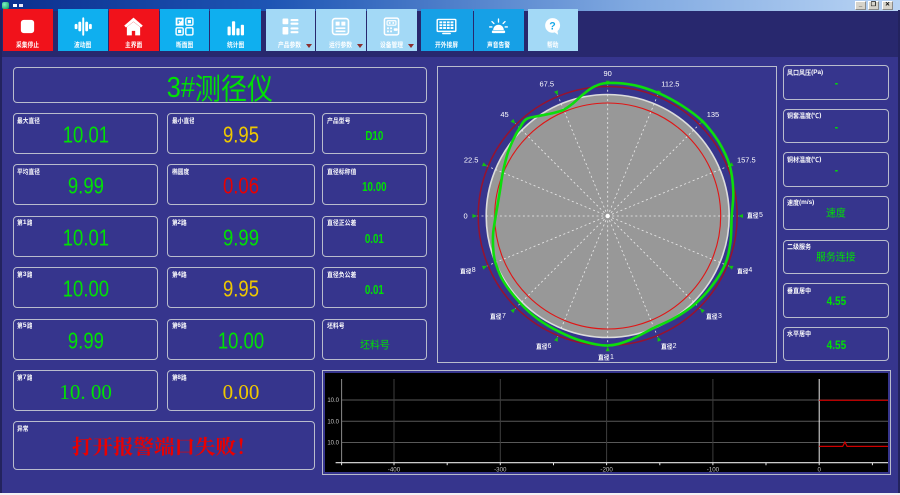 The image size is (900, 495). Describe the element at coordinates (607, 73) in the screenshot. I see `svg-text: 90` at that location.